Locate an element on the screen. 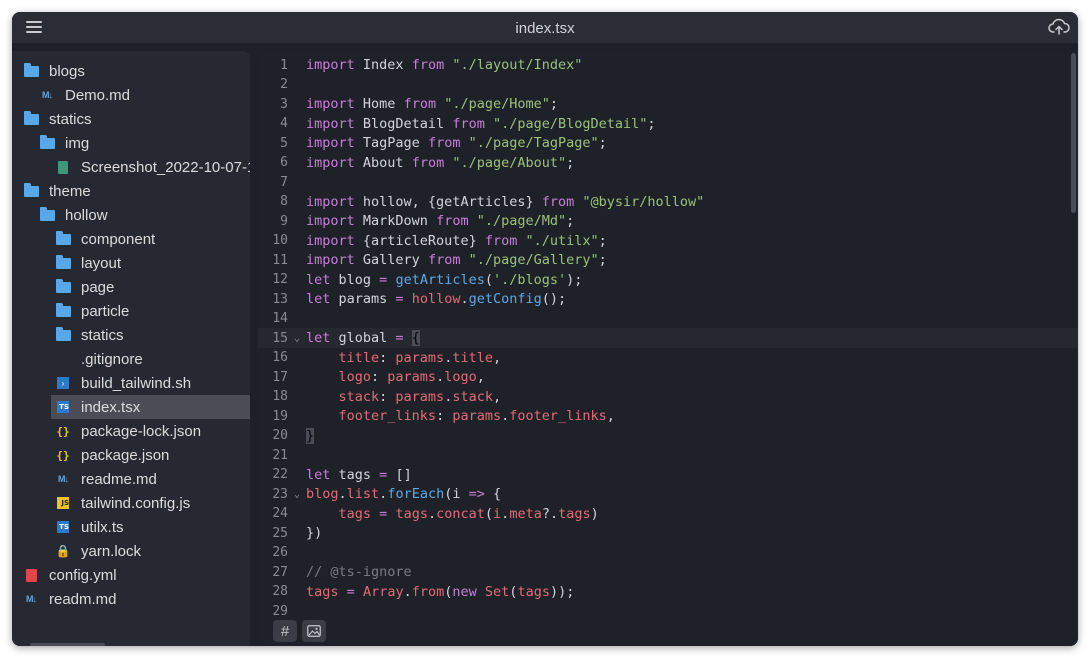 This screenshot has height=658, width=1091. line-number: 16 is located at coordinates (280, 357).